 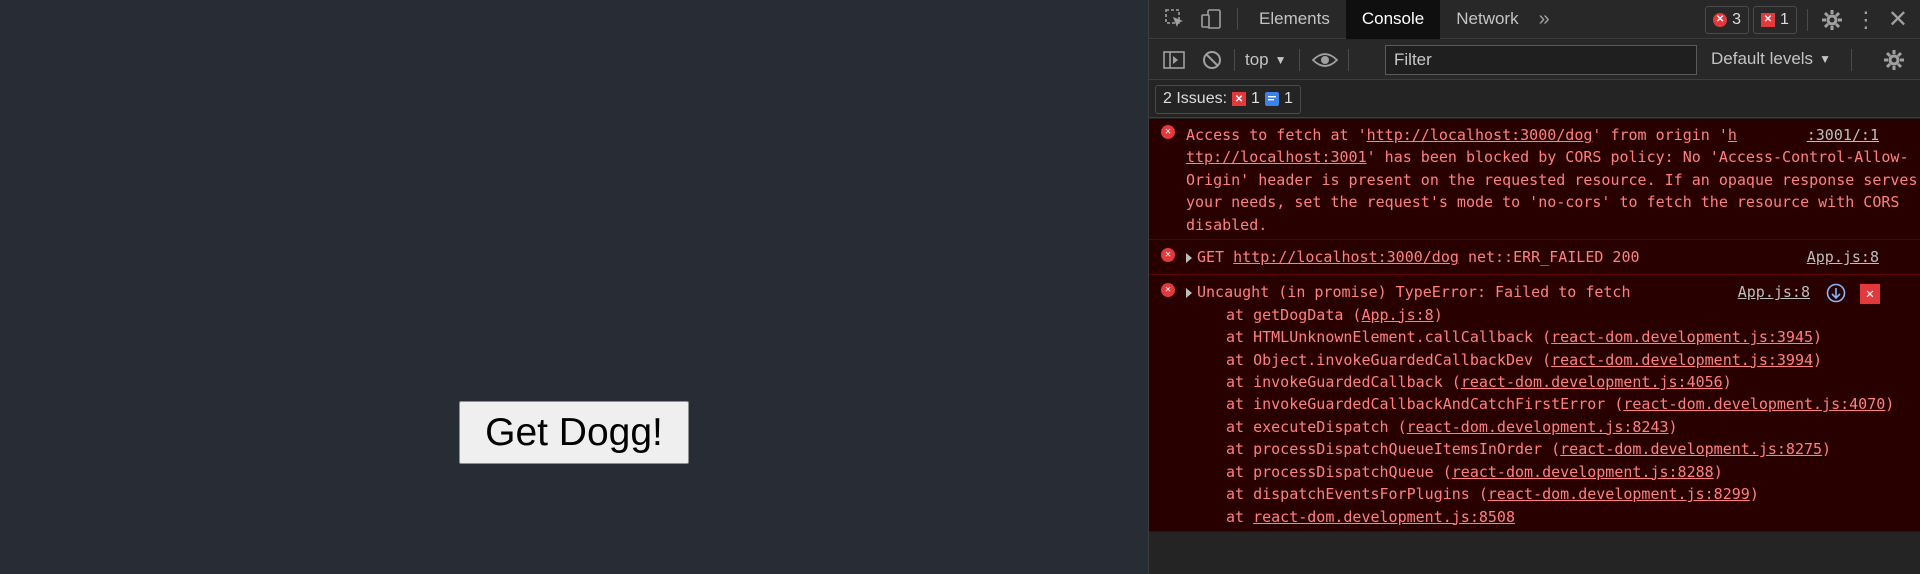 I want to click on stack-frame-link: react-dom.development.js:8508, so click(x=1384, y=517).